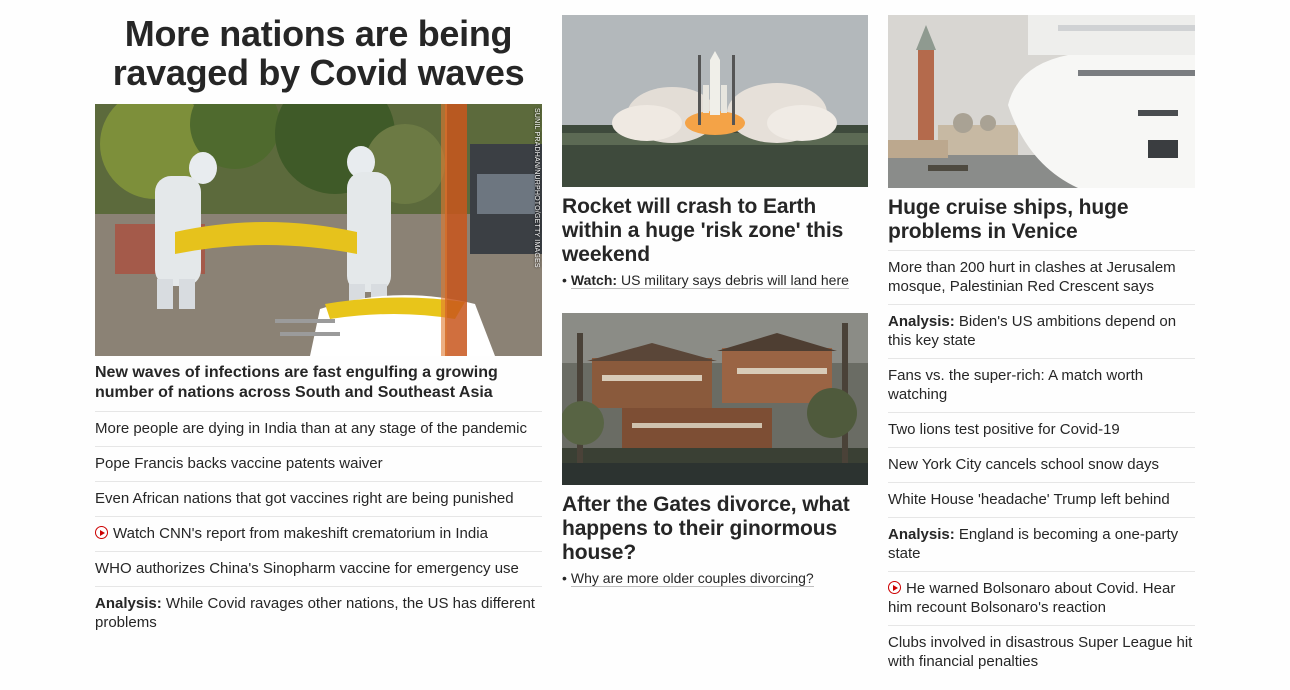 This screenshot has height=690, width=1290. I want to click on gates-sublink: • Why are more older couples divorcing?, so click(715, 578).